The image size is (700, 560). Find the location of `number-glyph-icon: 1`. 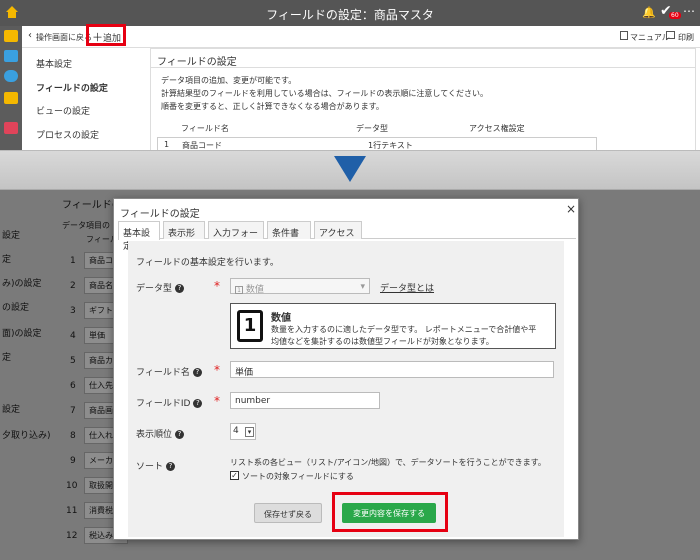

number-glyph-icon: 1 is located at coordinates (250, 326).